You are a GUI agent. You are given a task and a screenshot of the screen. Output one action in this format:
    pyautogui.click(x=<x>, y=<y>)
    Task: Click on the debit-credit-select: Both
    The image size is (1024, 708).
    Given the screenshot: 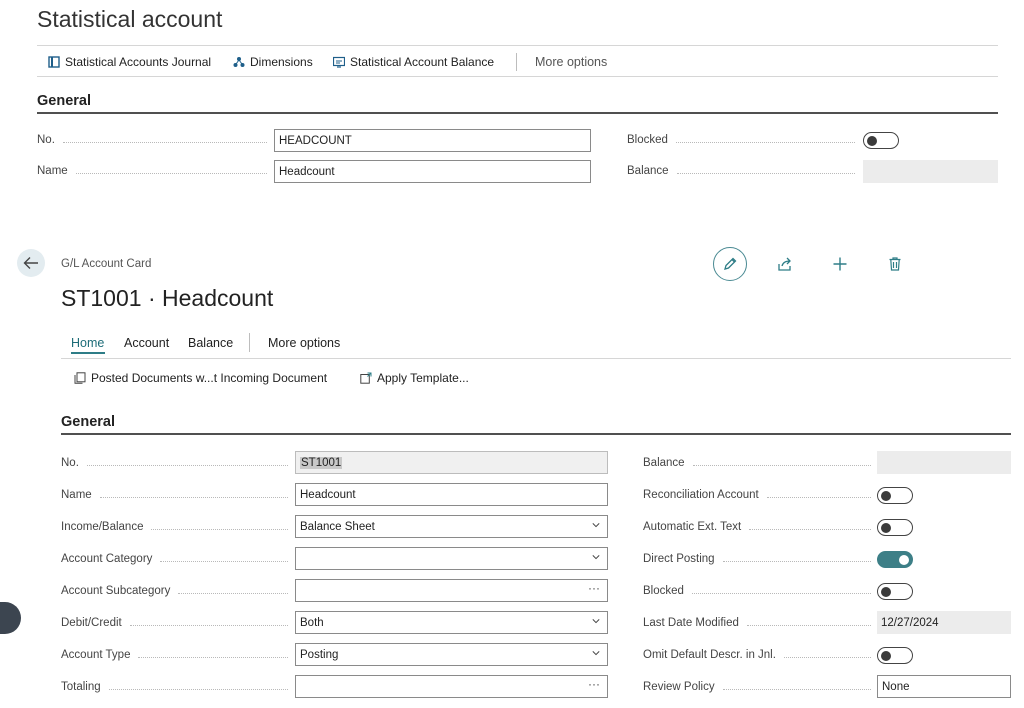 What is the action you would take?
    pyautogui.click(x=451, y=622)
    